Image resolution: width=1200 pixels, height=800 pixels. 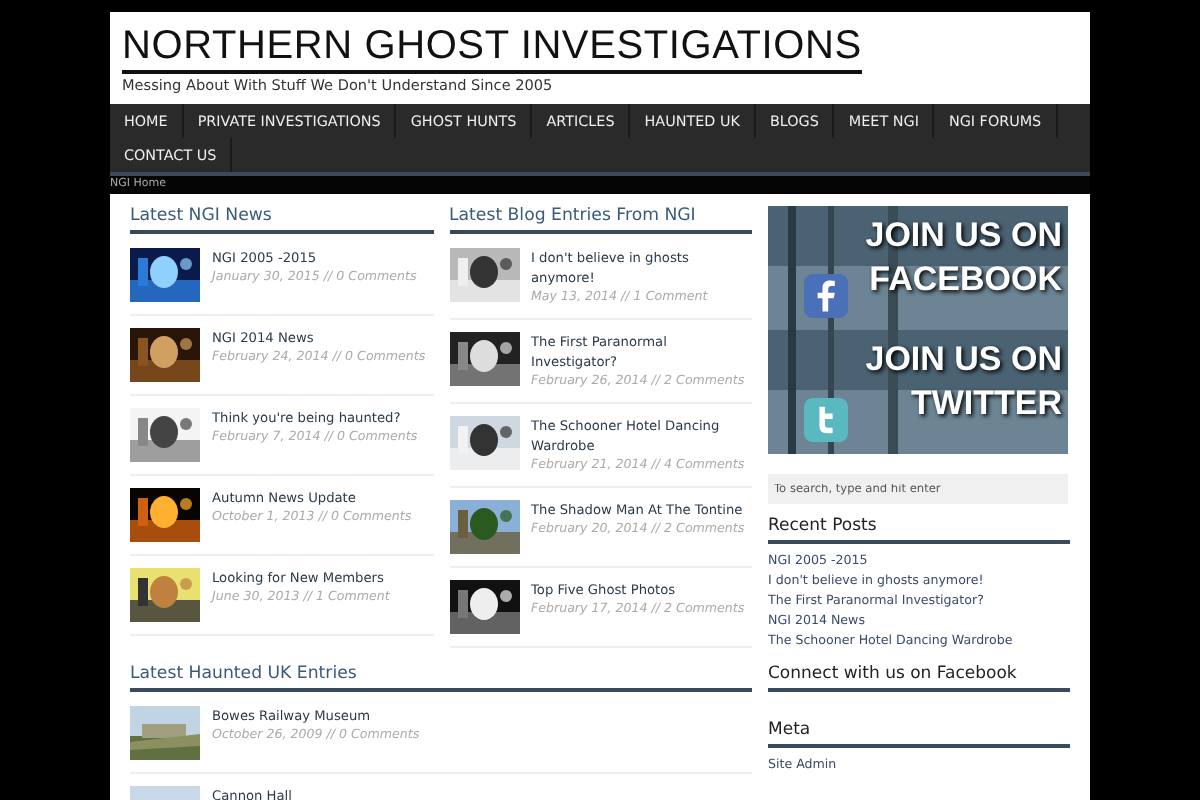 What do you see at coordinates (986, 404) in the screenshot?
I see `banner-text: TWITTER` at bounding box center [986, 404].